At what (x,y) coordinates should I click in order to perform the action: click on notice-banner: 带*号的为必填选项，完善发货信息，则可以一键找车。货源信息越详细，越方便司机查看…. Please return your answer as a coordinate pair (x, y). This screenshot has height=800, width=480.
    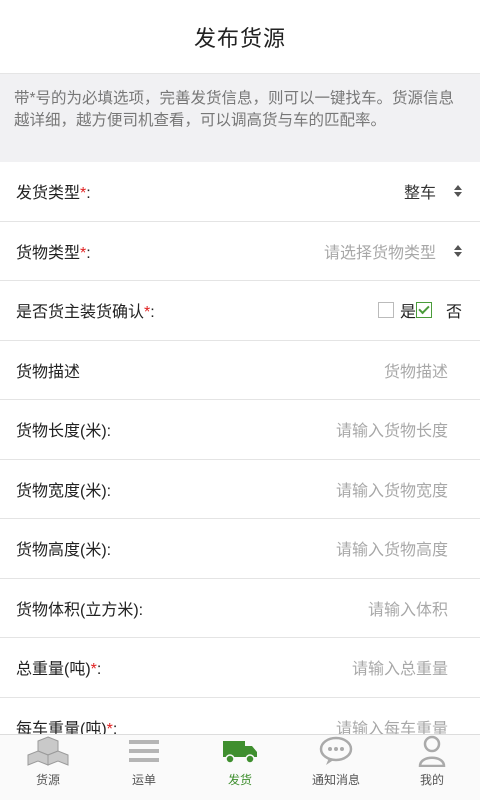
    Looking at the image, I should click on (240, 118).